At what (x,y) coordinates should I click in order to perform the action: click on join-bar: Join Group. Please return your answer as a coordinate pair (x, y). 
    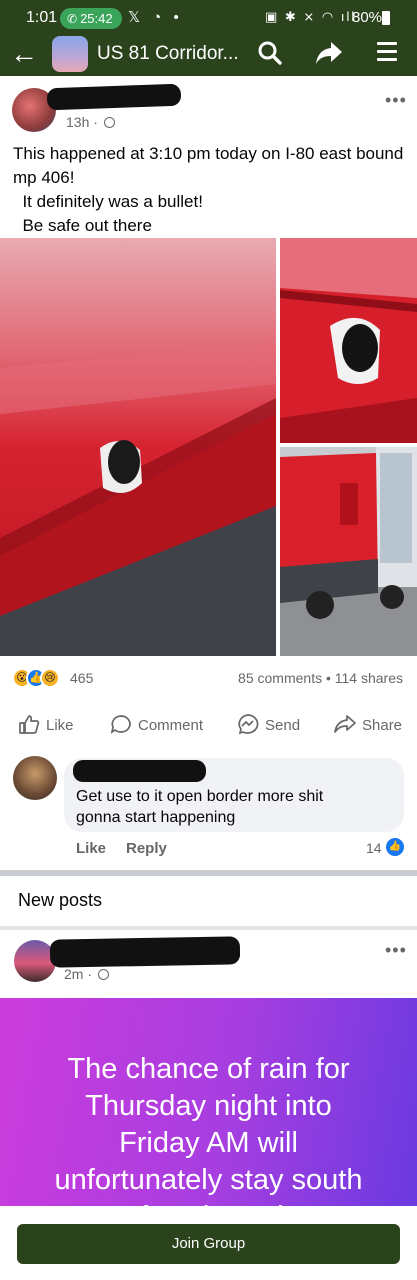
    Looking at the image, I should click on (208, 1243).